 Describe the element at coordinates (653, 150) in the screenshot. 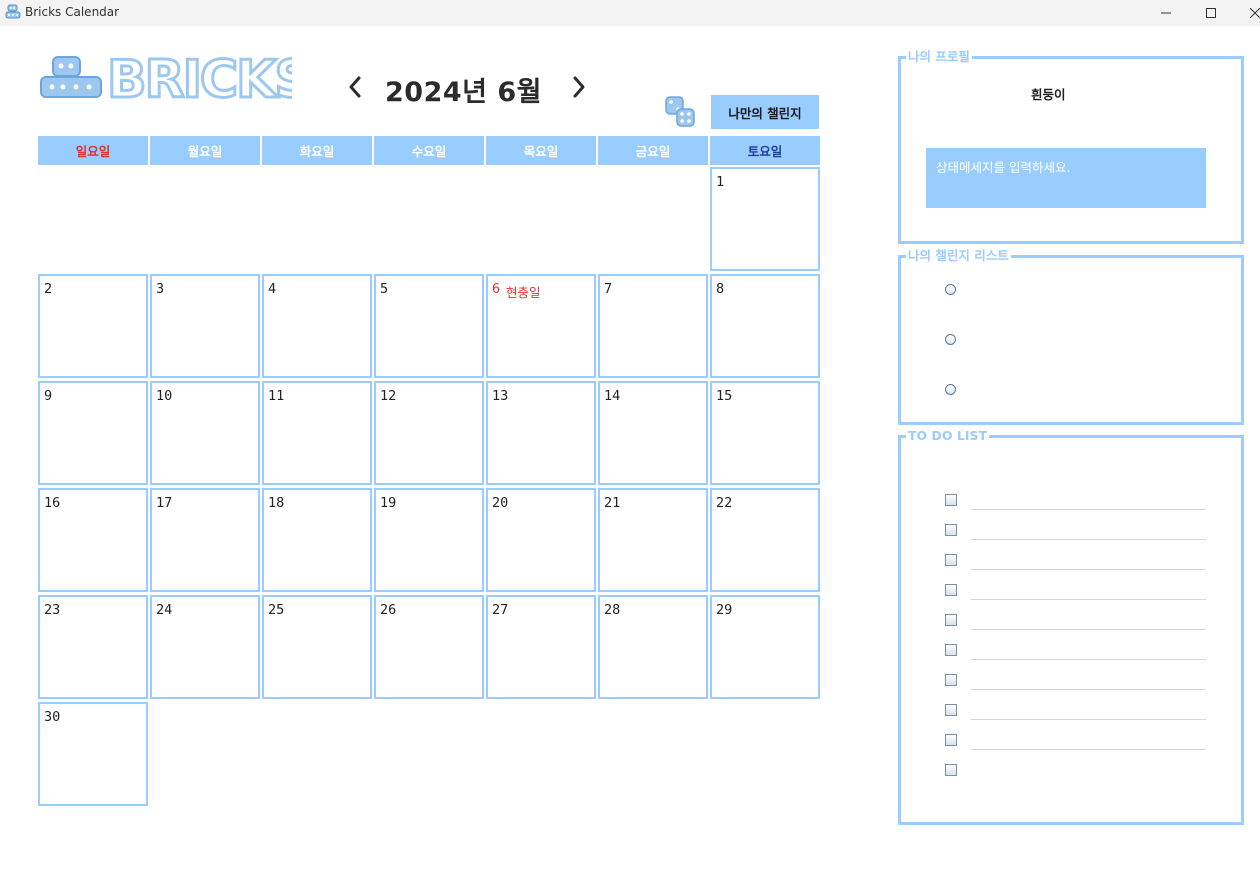

I see `weekday-friday: 금요일` at that location.